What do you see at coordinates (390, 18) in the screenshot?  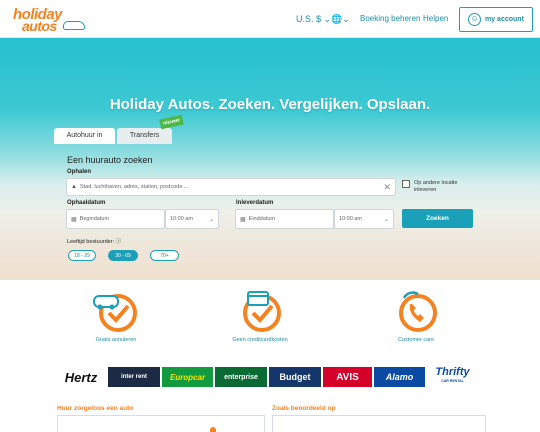 I see `manage-booking-link: Boeking beheren` at bounding box center [390, 18].